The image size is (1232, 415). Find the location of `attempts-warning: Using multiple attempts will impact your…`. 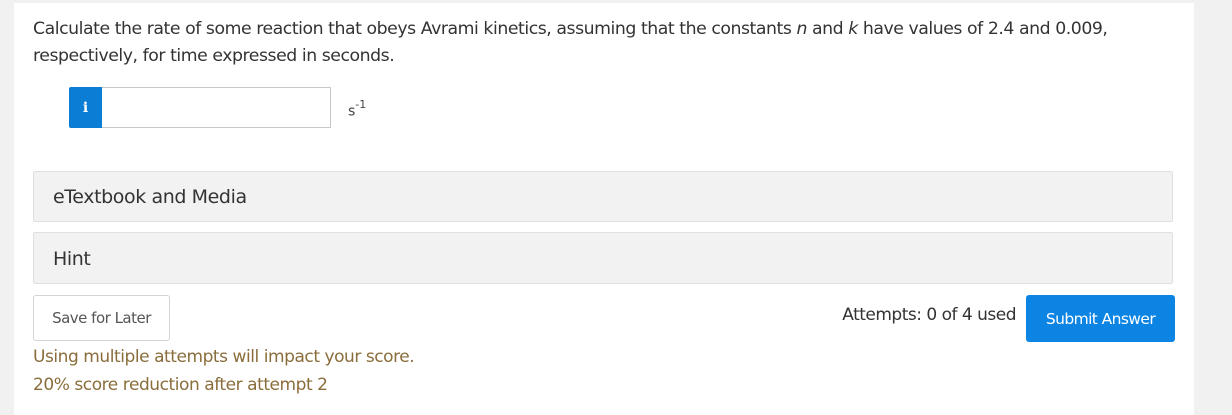

attempts-warning: Using multiple attempts will impact your… is located at coordinates (224, 371).